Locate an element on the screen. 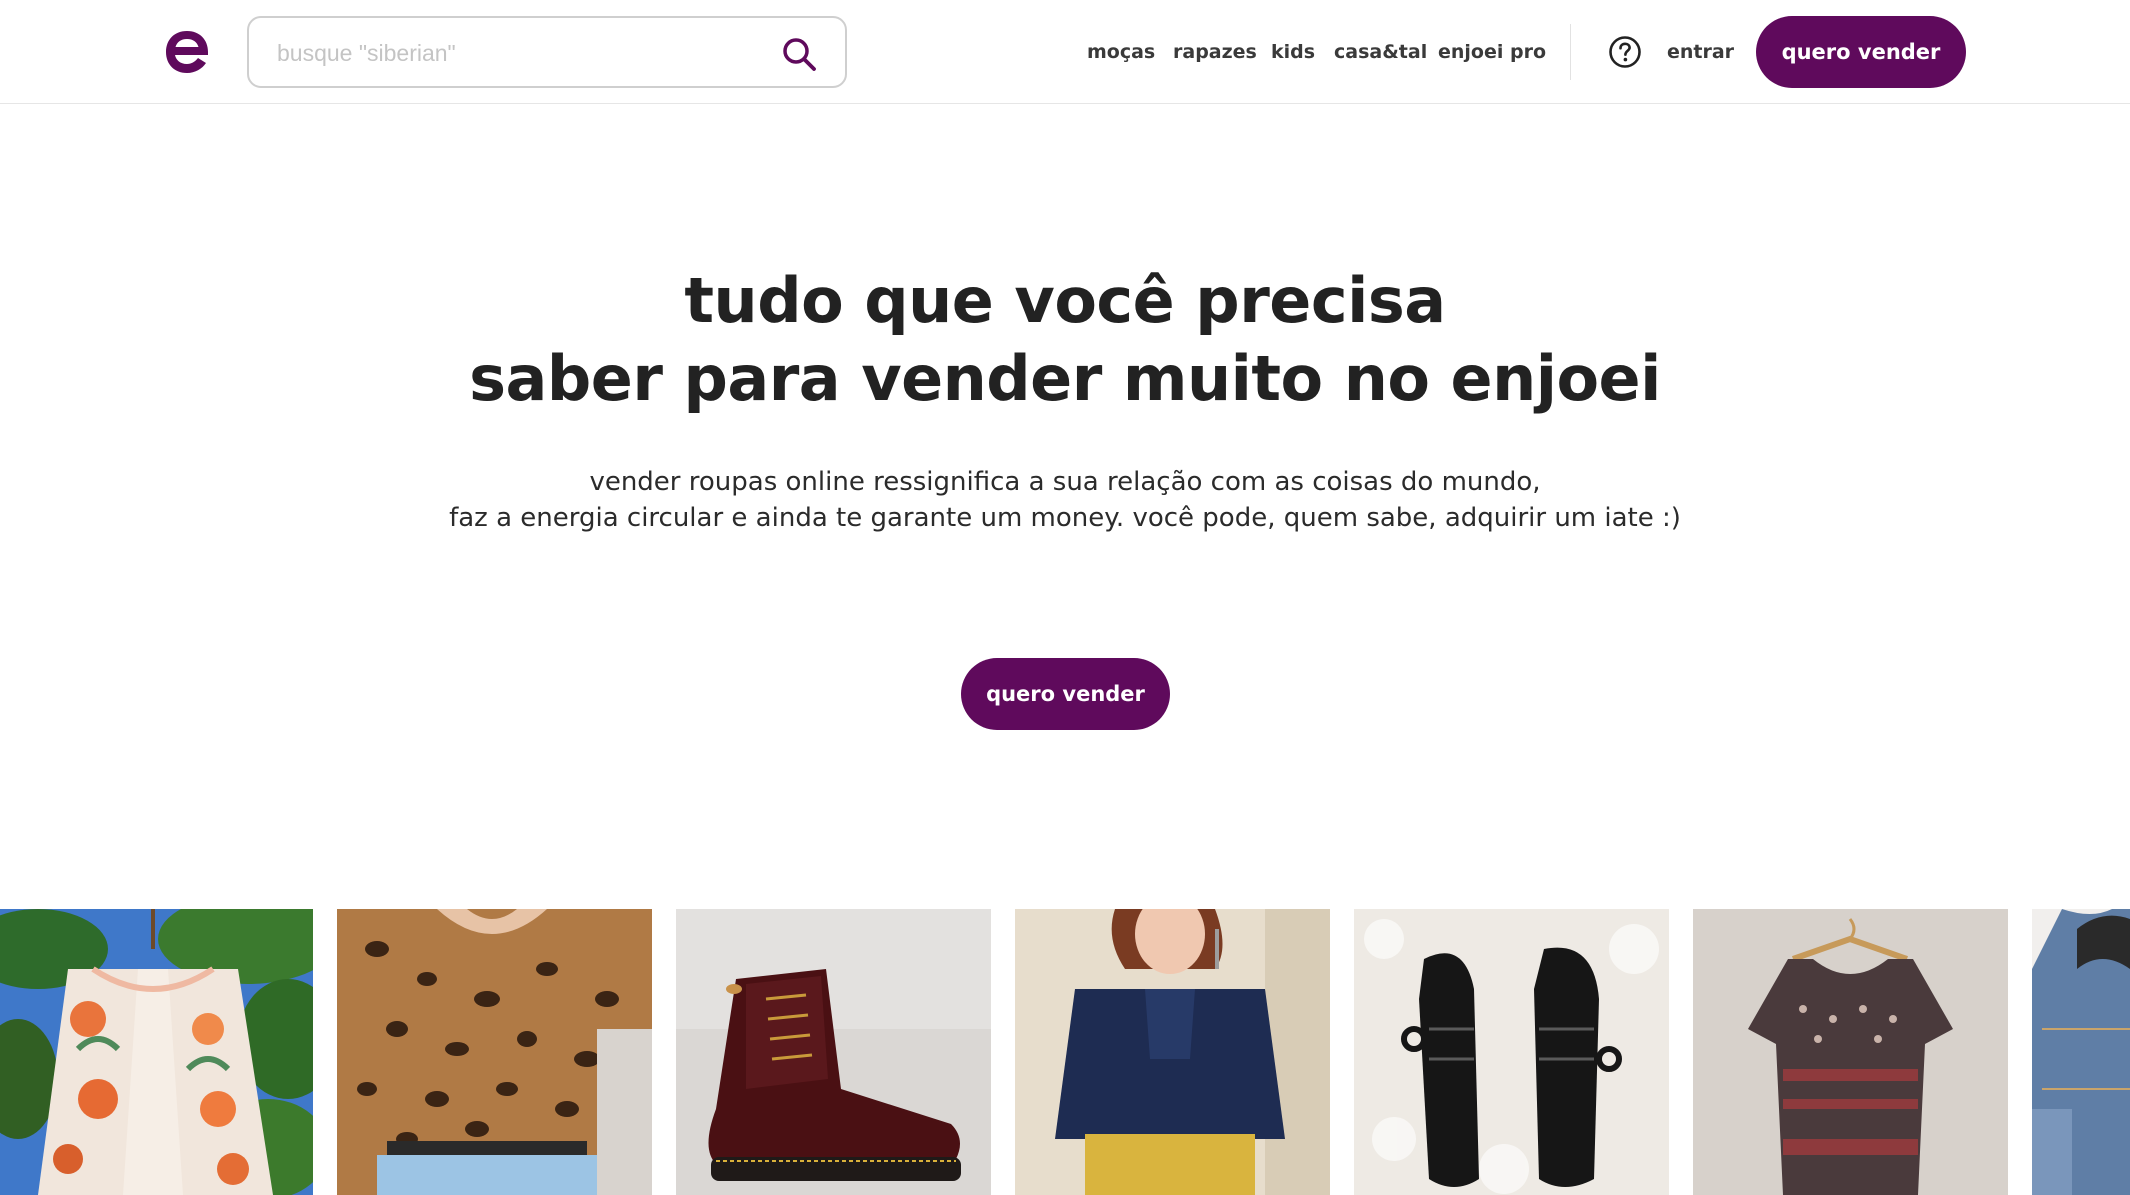 The height and width of the screenshot is (1195, 2130). product-card-black-sandals is located at coordinates (1511, 1052).